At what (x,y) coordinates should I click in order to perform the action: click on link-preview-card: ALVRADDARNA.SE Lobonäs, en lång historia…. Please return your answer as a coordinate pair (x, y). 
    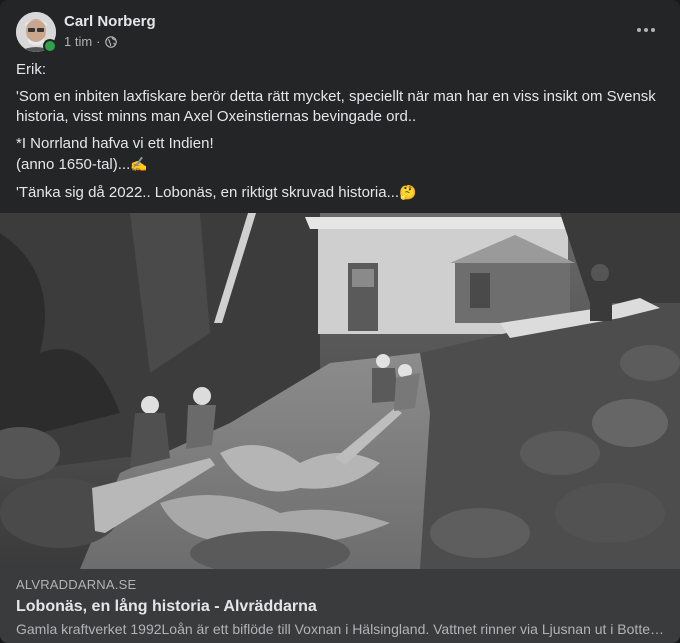
    Looking at the image, I should click on (340, 606).